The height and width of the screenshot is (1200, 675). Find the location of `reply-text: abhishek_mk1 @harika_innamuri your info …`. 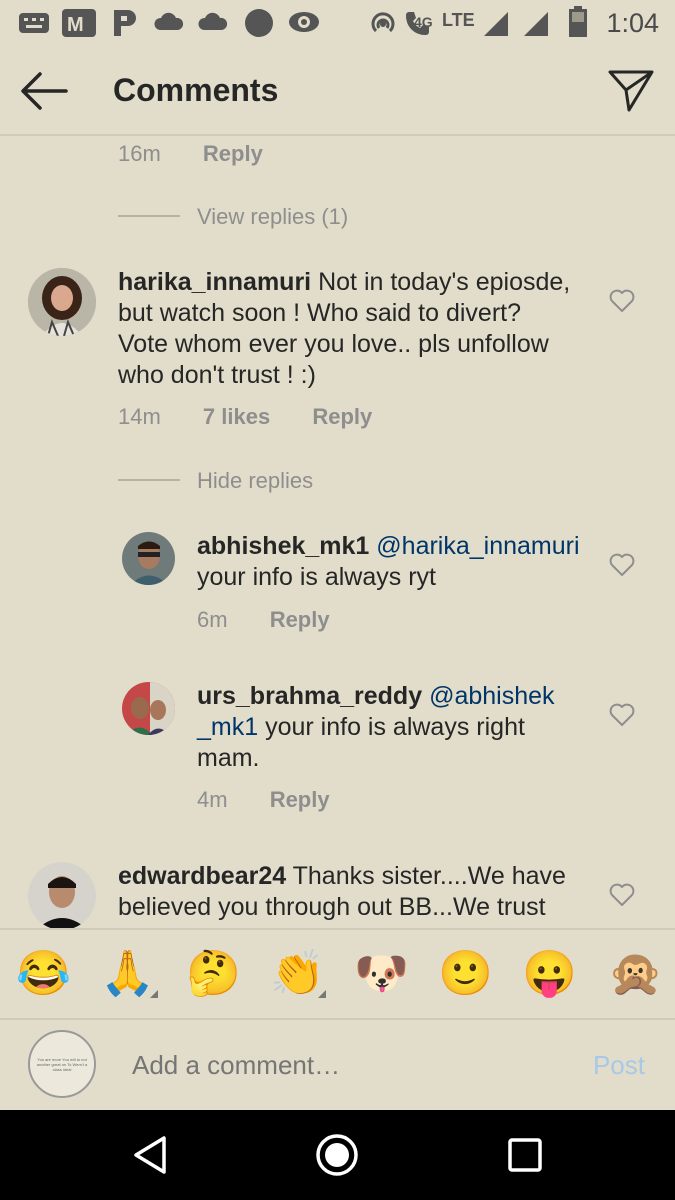

reply-text: abhishek_mk1 @harika_innamuri your info … is located at coordinates (397, 562).